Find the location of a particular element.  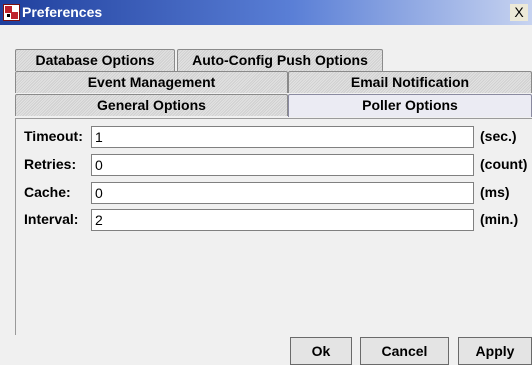

cache-label: Cache: is located at coordinates (47, 192).